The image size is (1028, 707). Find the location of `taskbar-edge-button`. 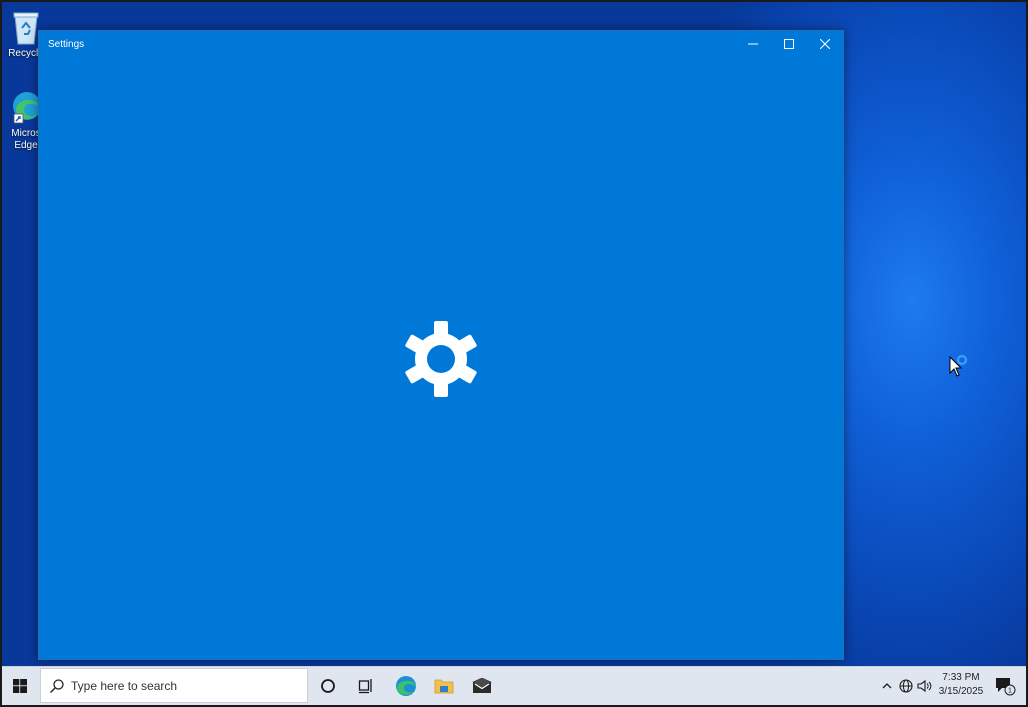

taskbar-edge-button is located at coordinates (406, 686).